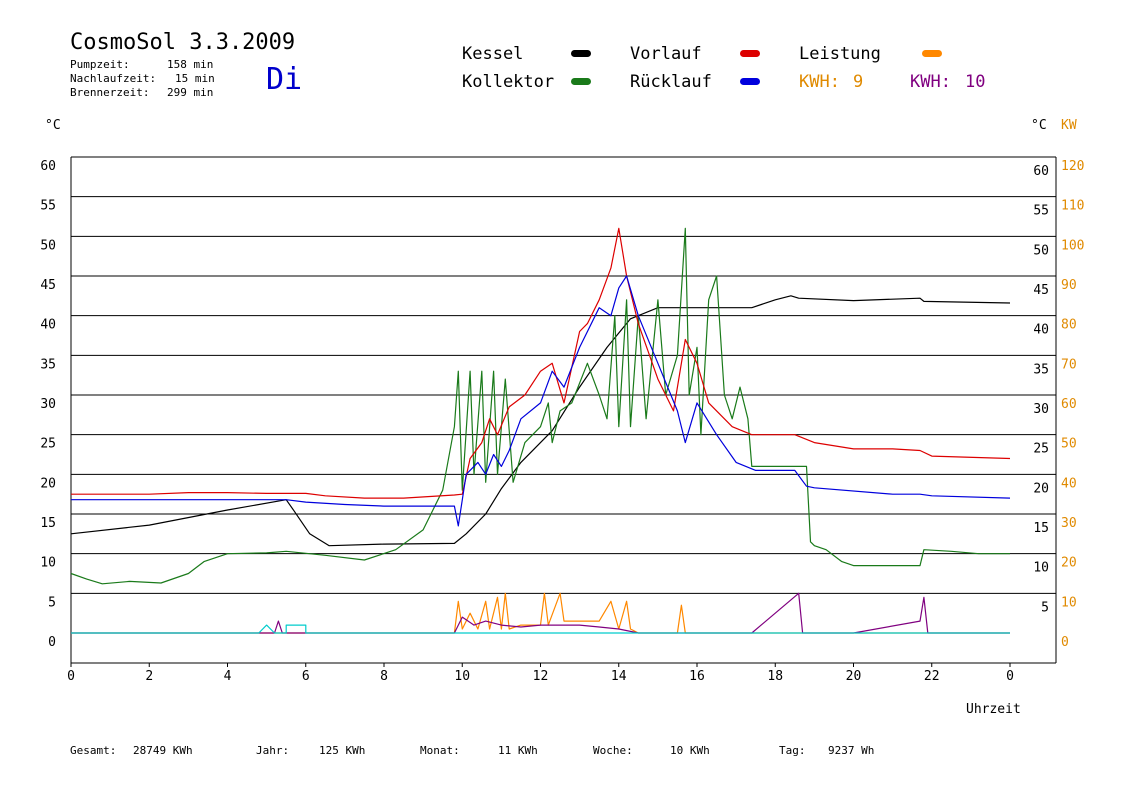 The width and height of the screenshot is (1148, 812). I want to click on info-value-brennerzeit: 299 min, so click(190, 92).